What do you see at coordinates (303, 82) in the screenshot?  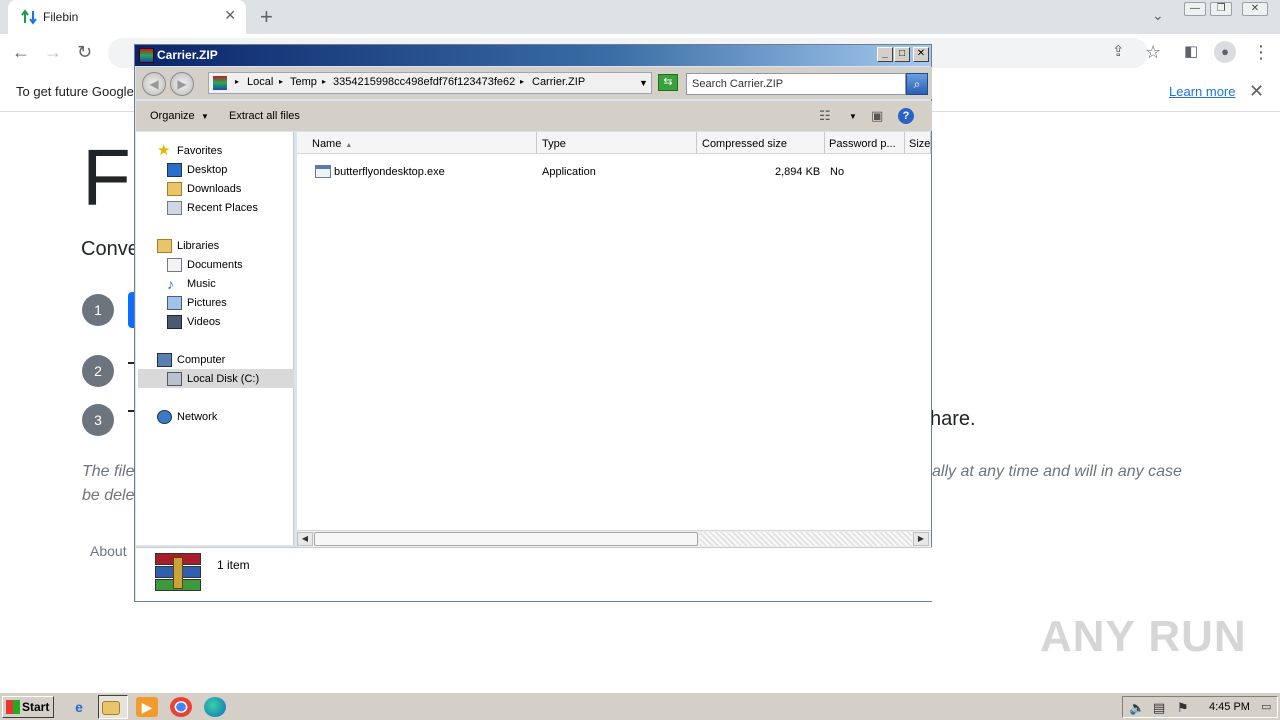 I see `breadcrumb-temp: Temp` at bounding box center [303, 82].